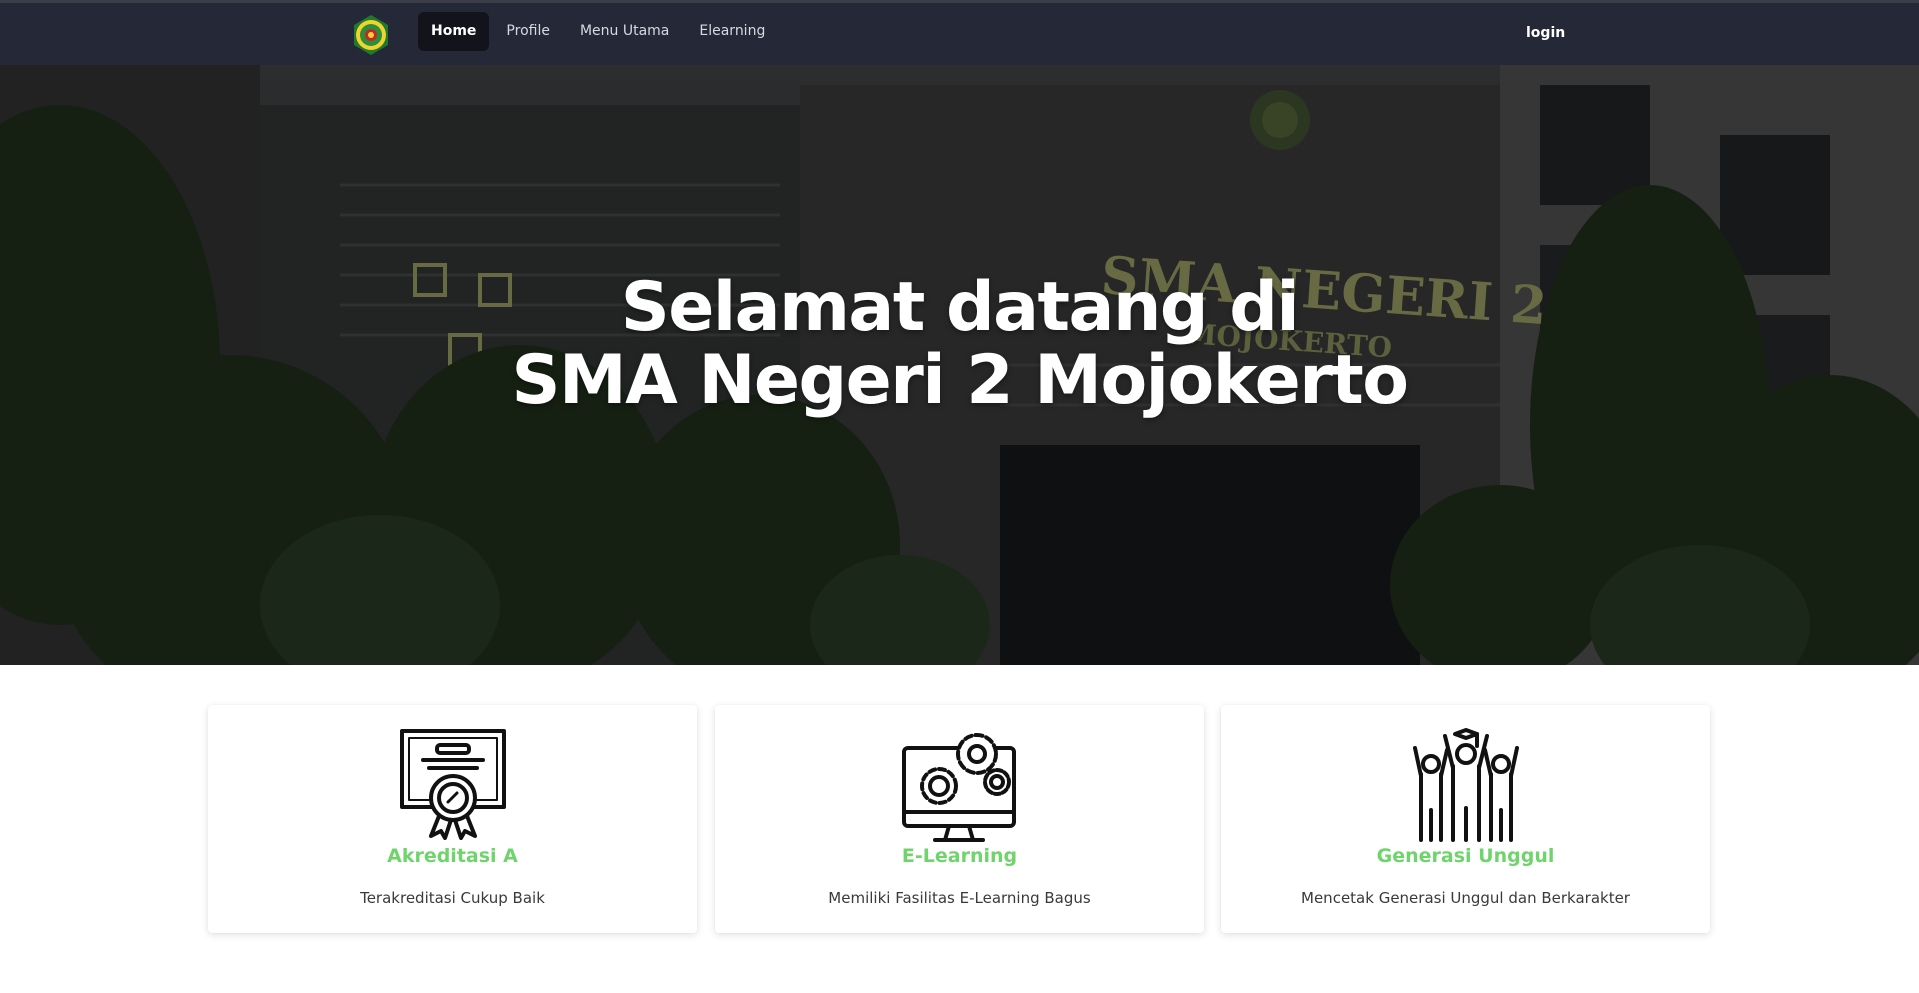 This screenshot has width=1919, height=993. Describe the element at coordinates (959, 34) in the screenshot. I see `navbar: Home Profile Menu Utama Elearning login` at that location.